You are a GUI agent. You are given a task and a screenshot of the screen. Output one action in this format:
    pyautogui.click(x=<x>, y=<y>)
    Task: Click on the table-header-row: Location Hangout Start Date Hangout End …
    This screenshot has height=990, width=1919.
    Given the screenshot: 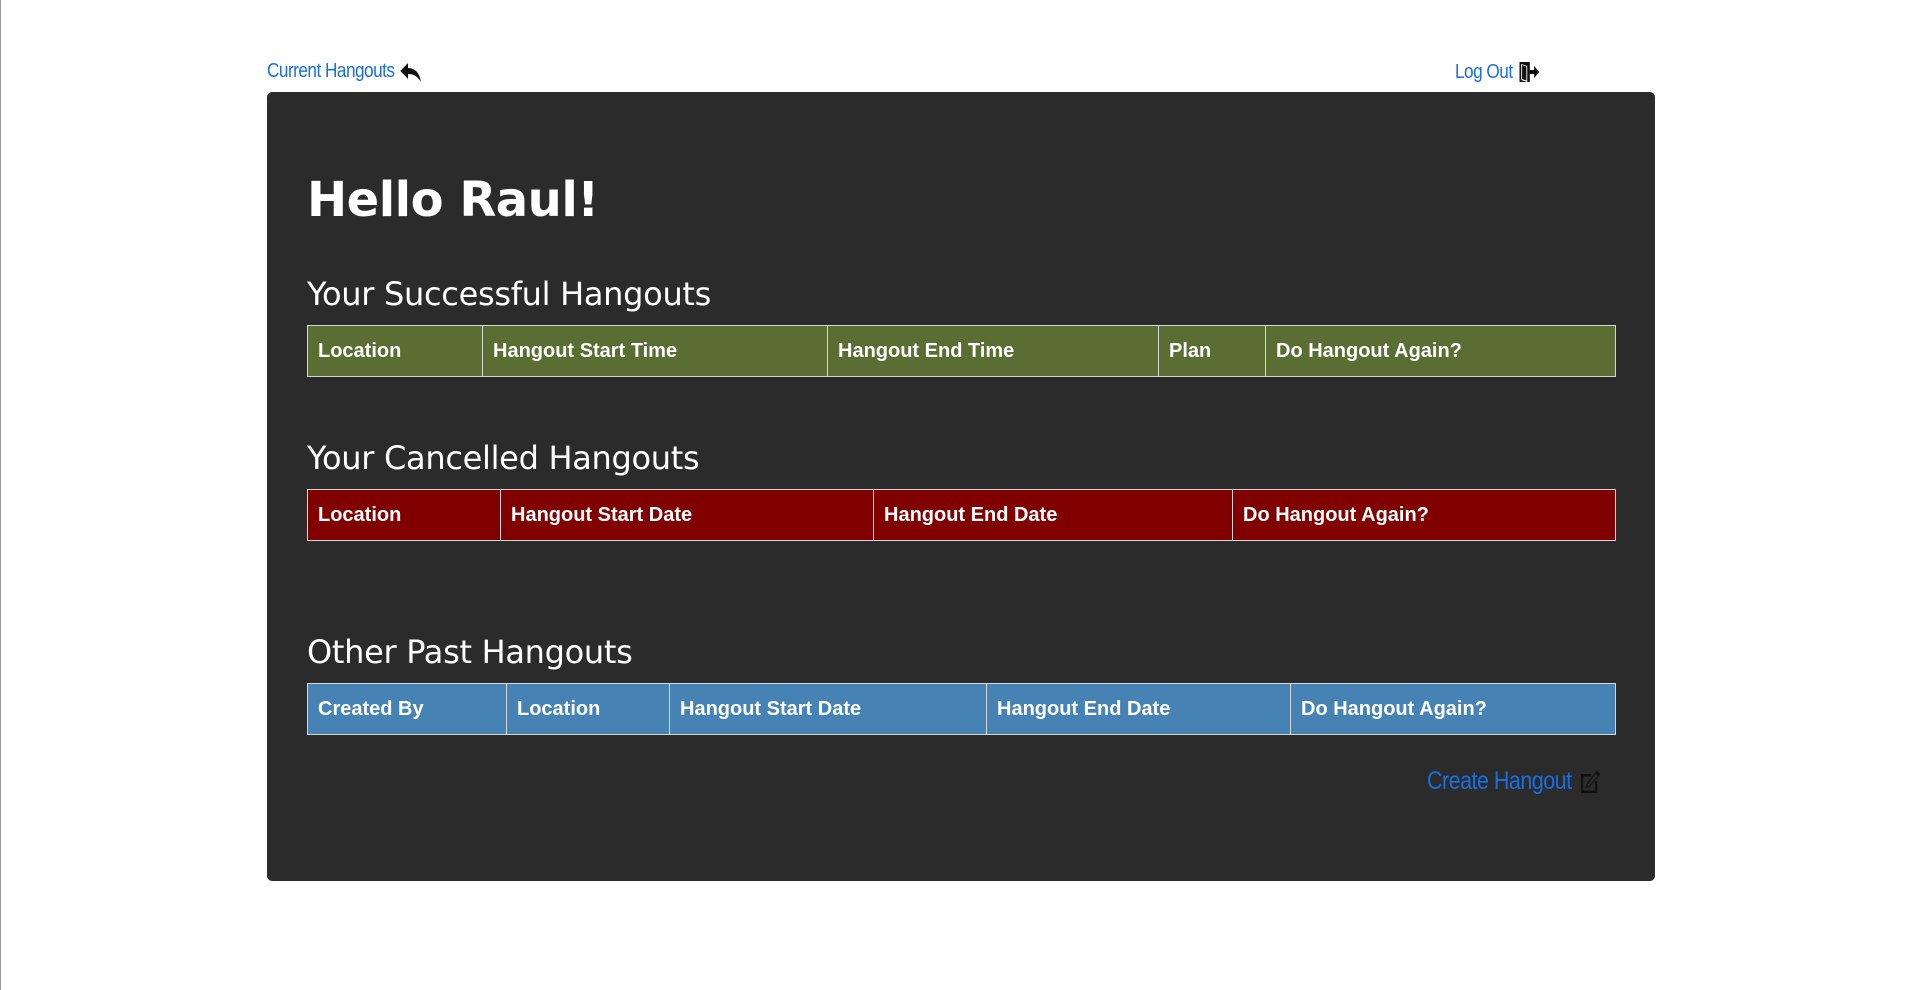 What is the action you would take?
    pyautogui.click(x=961, y=515)
    